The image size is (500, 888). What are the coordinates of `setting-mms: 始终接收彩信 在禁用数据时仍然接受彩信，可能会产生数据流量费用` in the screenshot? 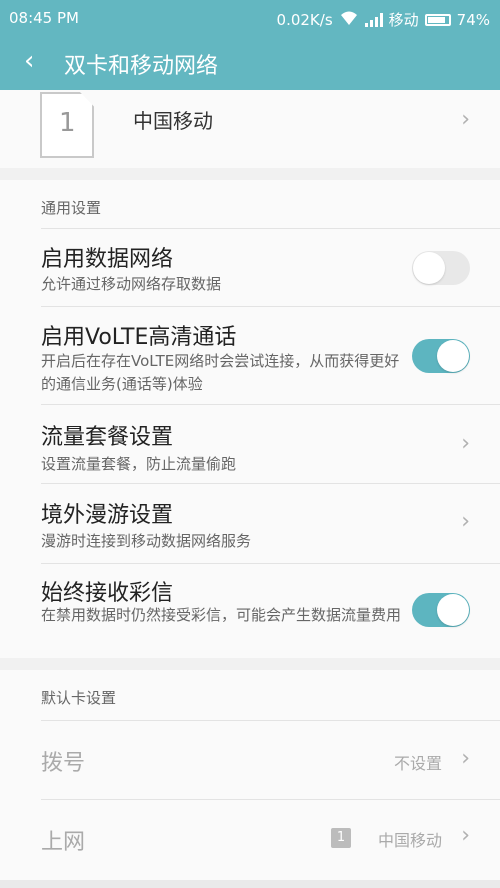 It's located at (250, 611).